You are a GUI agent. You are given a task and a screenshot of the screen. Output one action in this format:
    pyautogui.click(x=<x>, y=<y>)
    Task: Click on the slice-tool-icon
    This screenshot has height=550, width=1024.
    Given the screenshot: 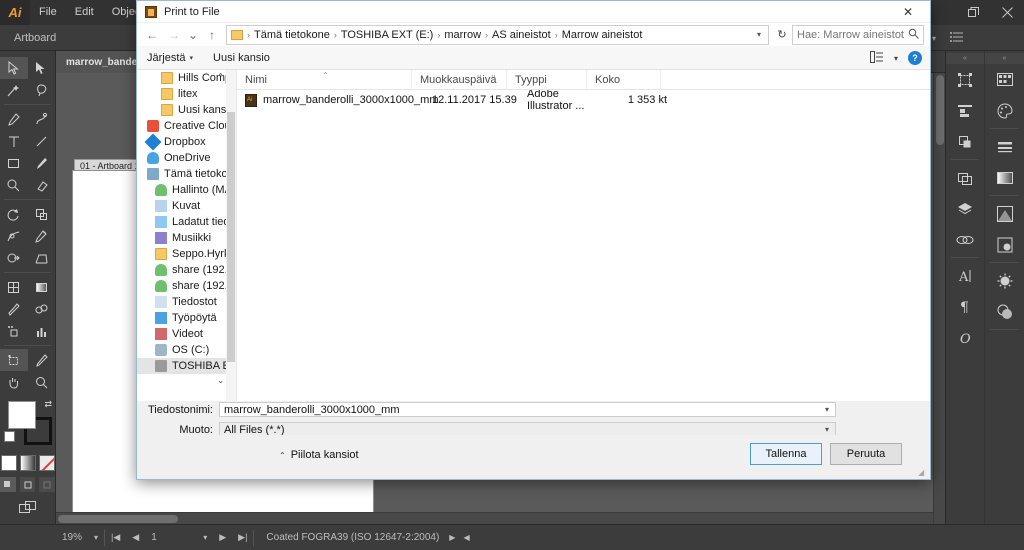 What is the action you would take?
    pyautogui.click(x=42, y=360)
    